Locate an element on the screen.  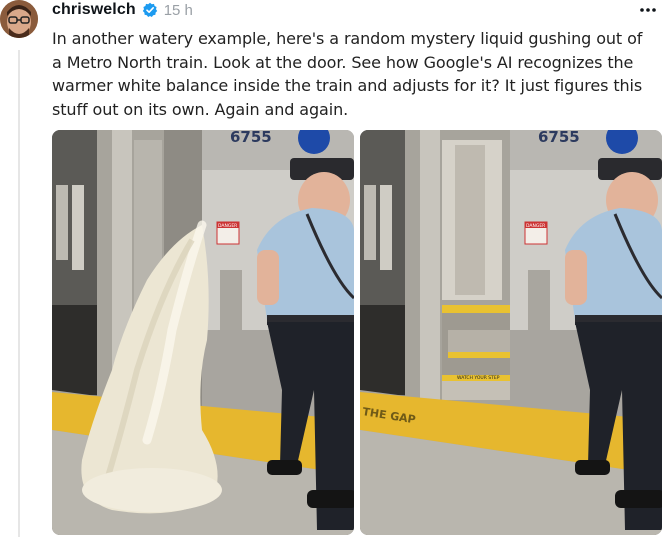
post-header: chriswelch 15 h is located at coordinates (122, 10).